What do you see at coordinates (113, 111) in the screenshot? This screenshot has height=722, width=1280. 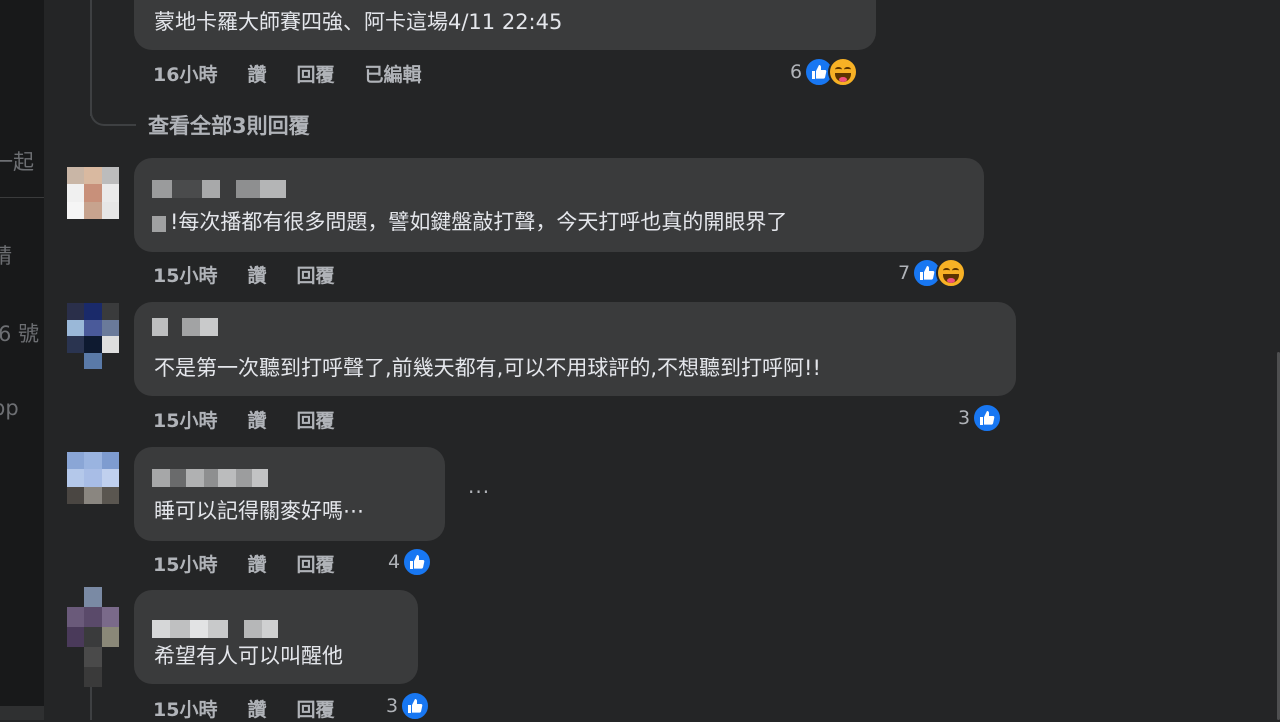 I see `thread-line-curve` at bounding box center [113, 111].